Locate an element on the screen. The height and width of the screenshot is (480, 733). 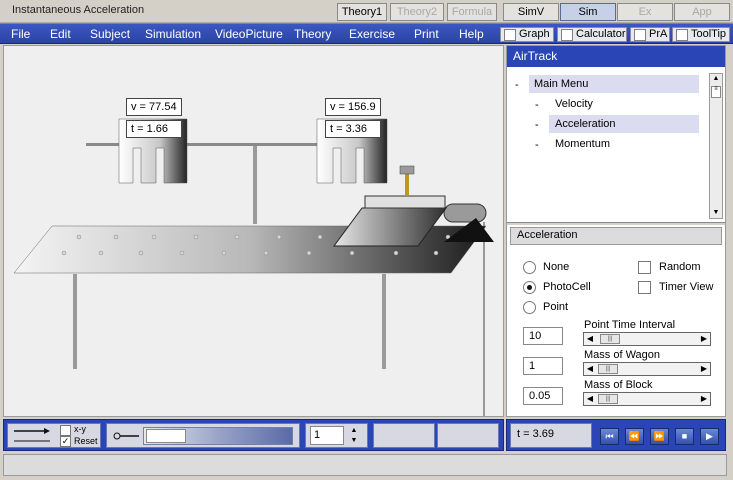
menu-file: File is located at coordinates (20, 34).